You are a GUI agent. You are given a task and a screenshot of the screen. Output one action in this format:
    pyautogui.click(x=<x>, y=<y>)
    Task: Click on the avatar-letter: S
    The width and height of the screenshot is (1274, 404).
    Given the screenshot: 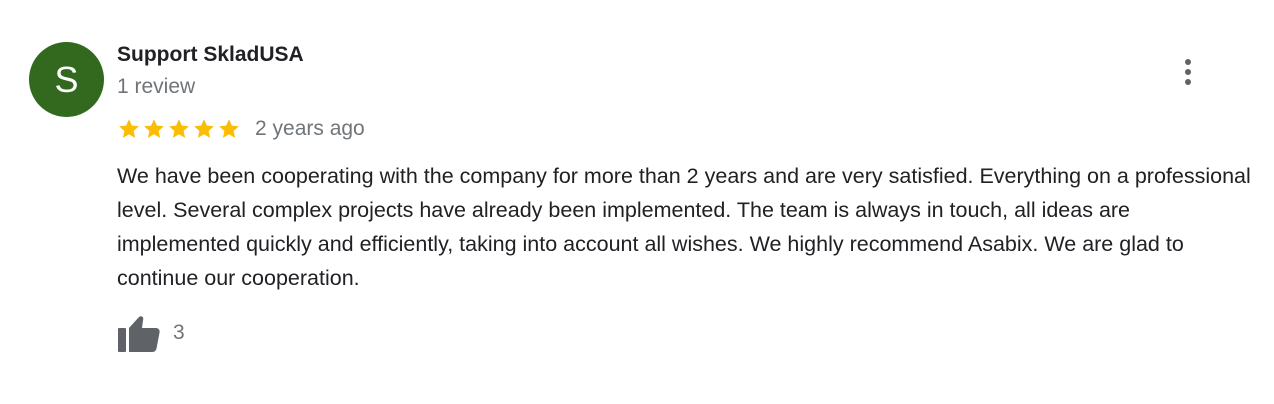 What is the action you would take?
    pyautogui.click(x=66, y=79)
    